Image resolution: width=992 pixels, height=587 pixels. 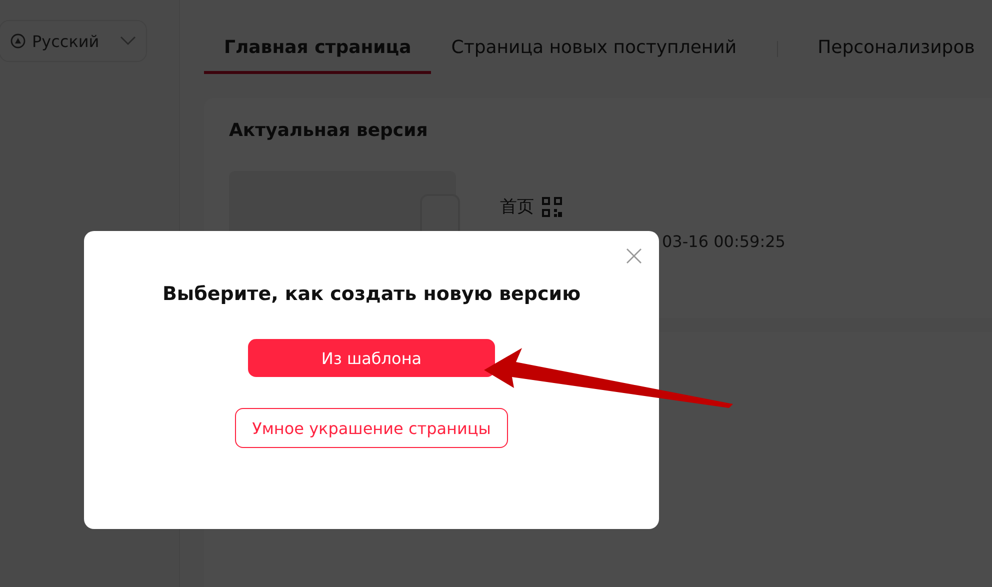 I want to click on smart-decoration-button: Умное украшение страницы, so click(x=371, y=428).